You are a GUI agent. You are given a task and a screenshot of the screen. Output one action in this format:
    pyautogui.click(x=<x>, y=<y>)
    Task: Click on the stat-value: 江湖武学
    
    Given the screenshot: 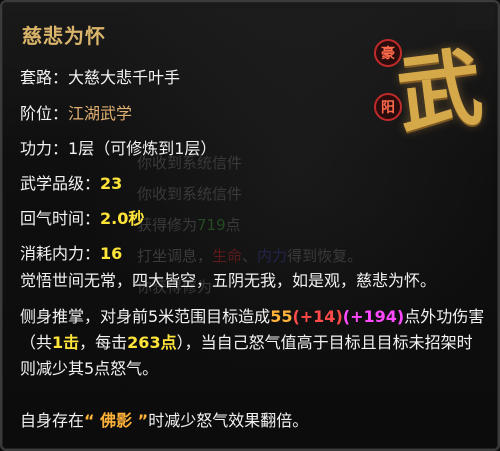 What is the action you would take?
    pyautogui.click(x=100, y=113)
    